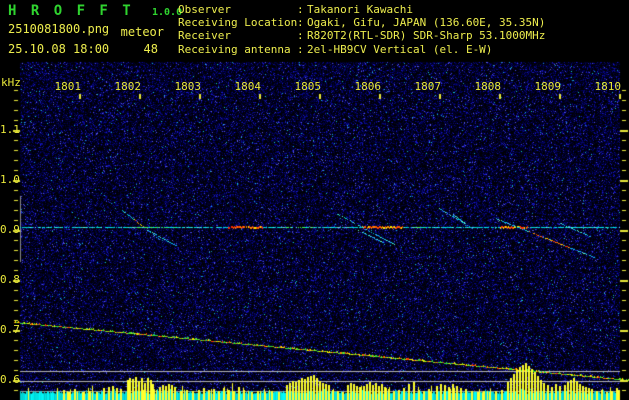  What do you see at coordinates (11, 82) in the screenshot?
I see `freq-axis-unit-label: kHz` at bounding box center [11, 82].